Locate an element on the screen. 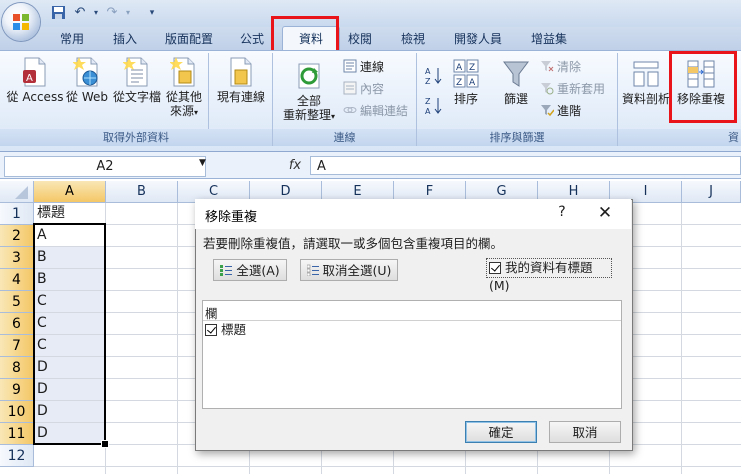 The image size is (741, 474). other-sources-icon is located at coordinates (182, 72).